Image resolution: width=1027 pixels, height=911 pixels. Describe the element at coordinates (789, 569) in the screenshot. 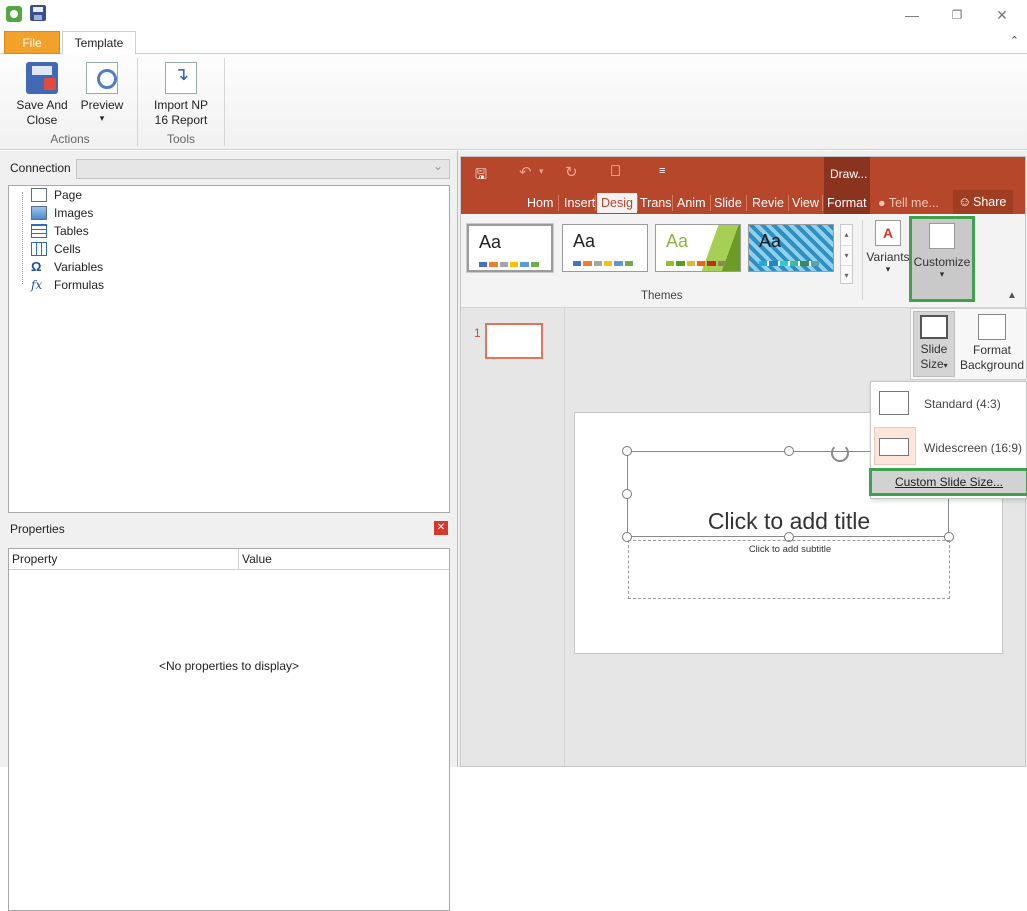

I see `subtitle-placeholder: Click to add subtitle` at that location.